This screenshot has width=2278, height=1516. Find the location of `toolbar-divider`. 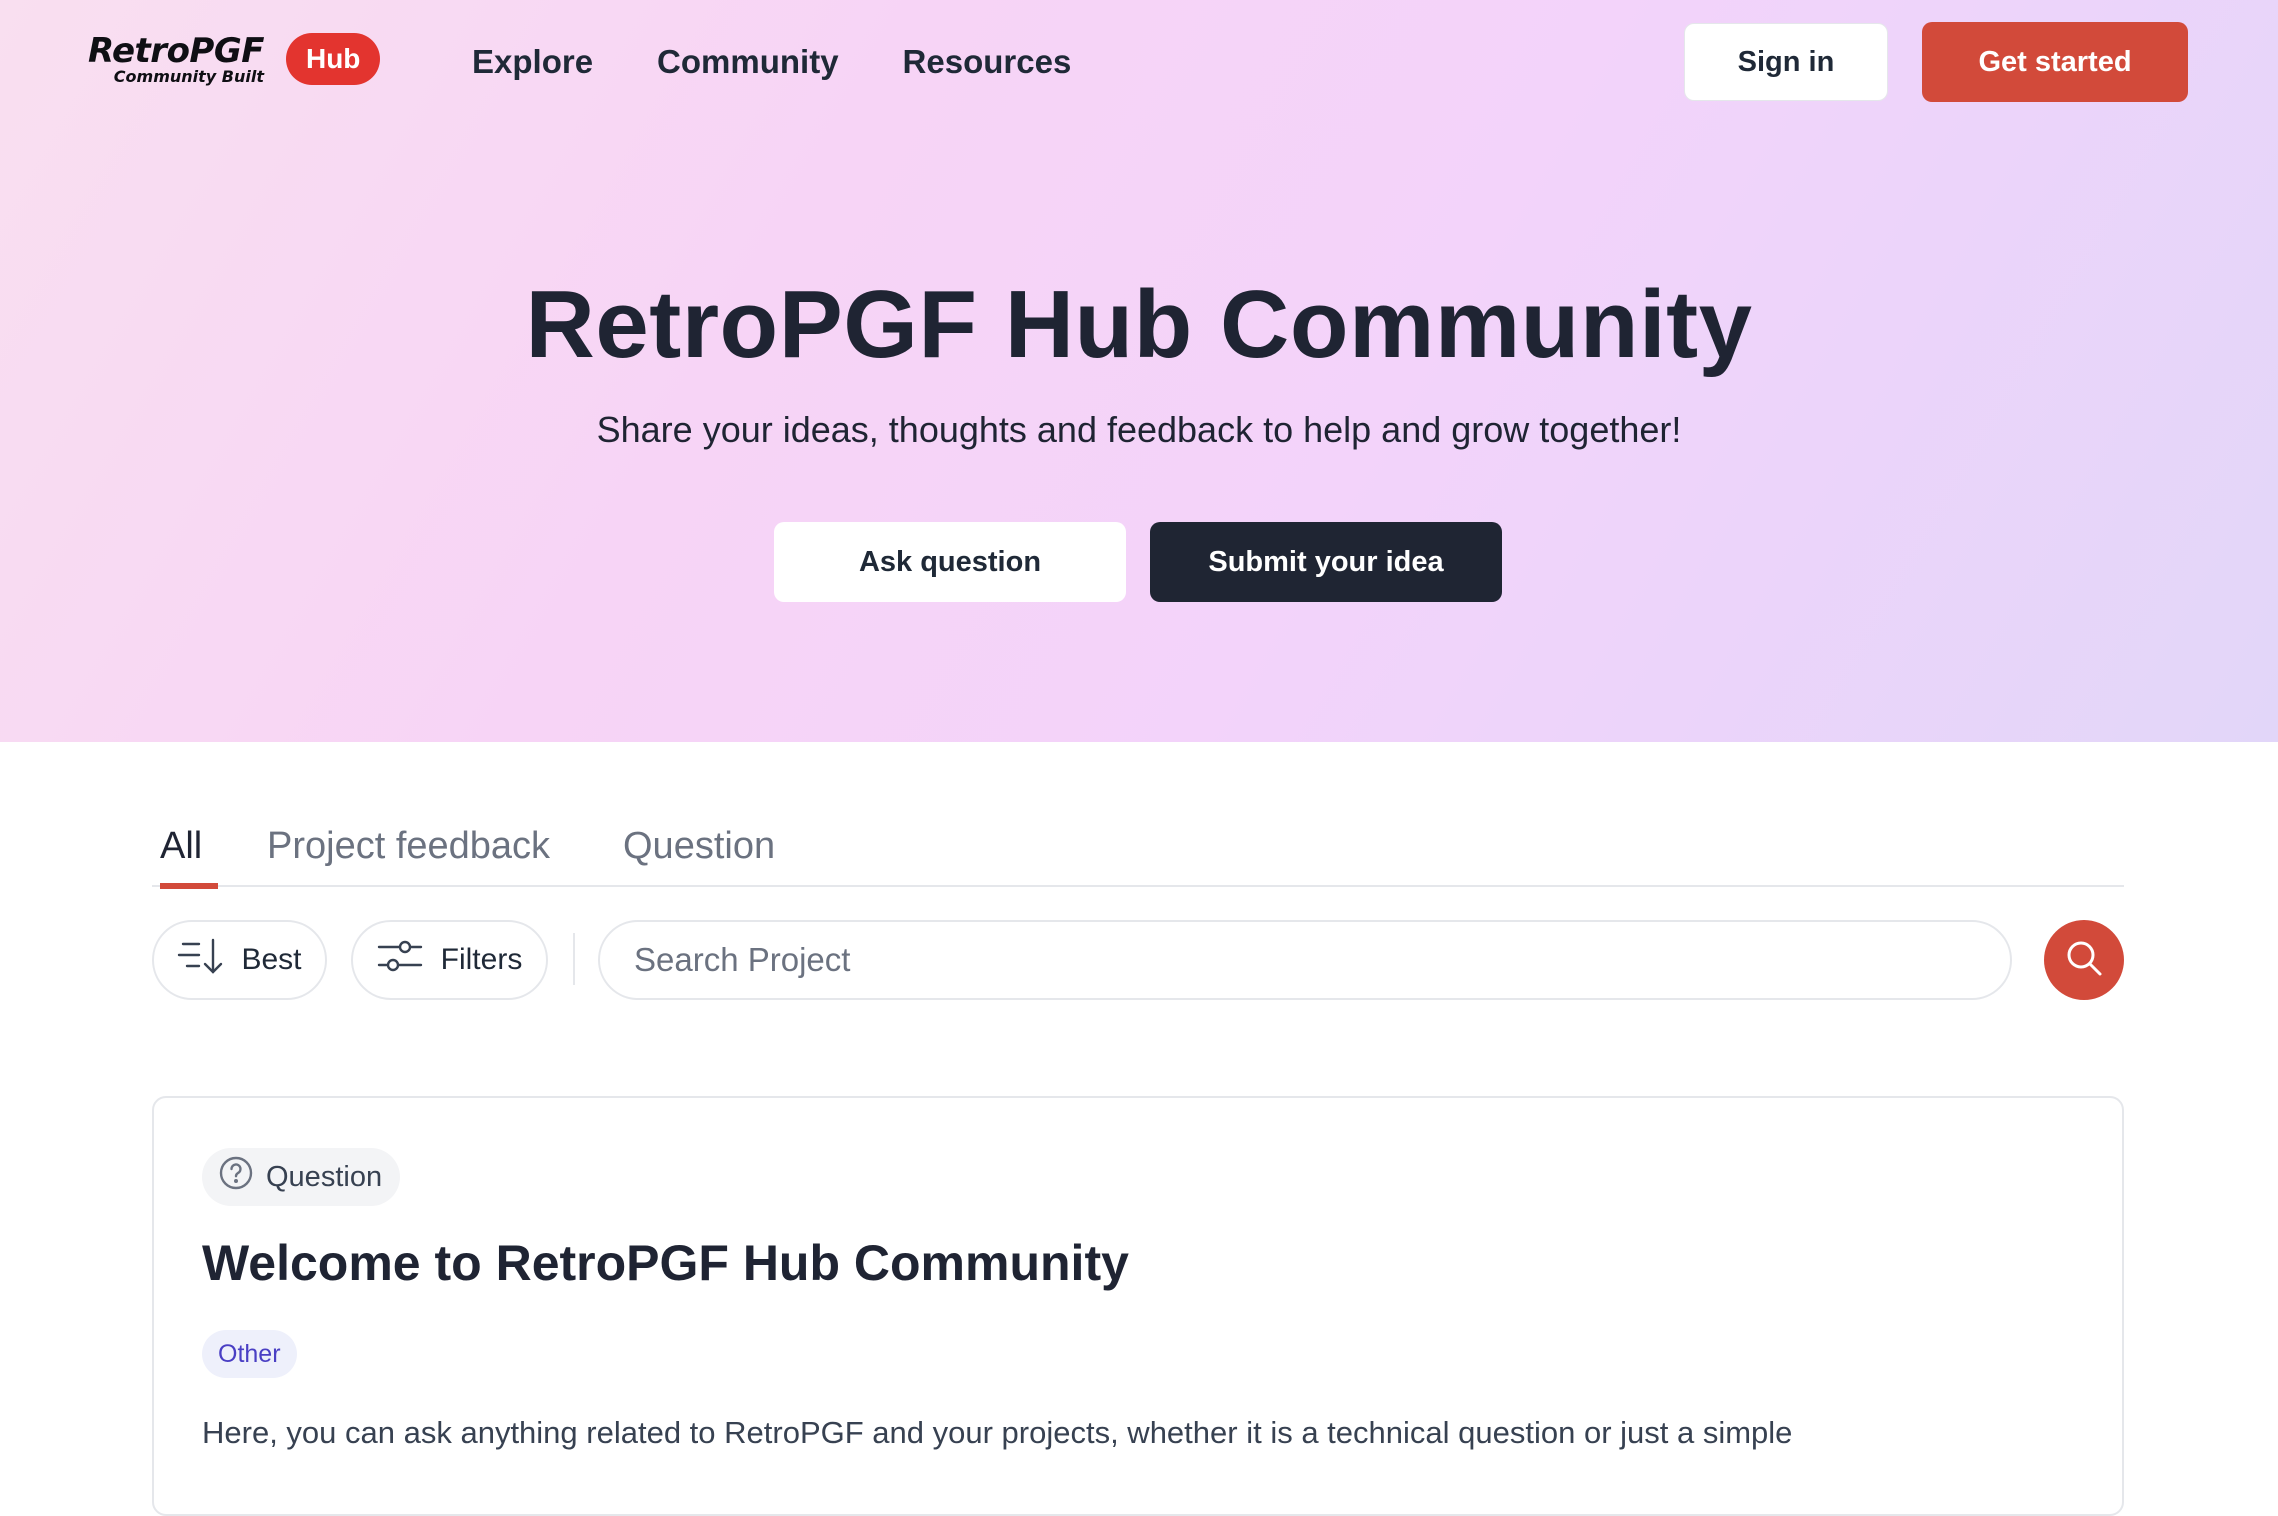

toolbar-divider is located at coordinates (574, 959).